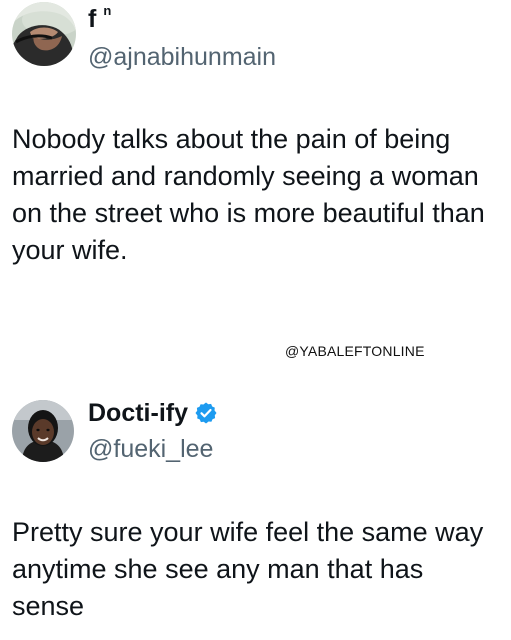 This screenshot has height=640, width=511. Describe the element at coordinates (206, 413) in the screenshot. I see `verified-badge-icon` at that location.